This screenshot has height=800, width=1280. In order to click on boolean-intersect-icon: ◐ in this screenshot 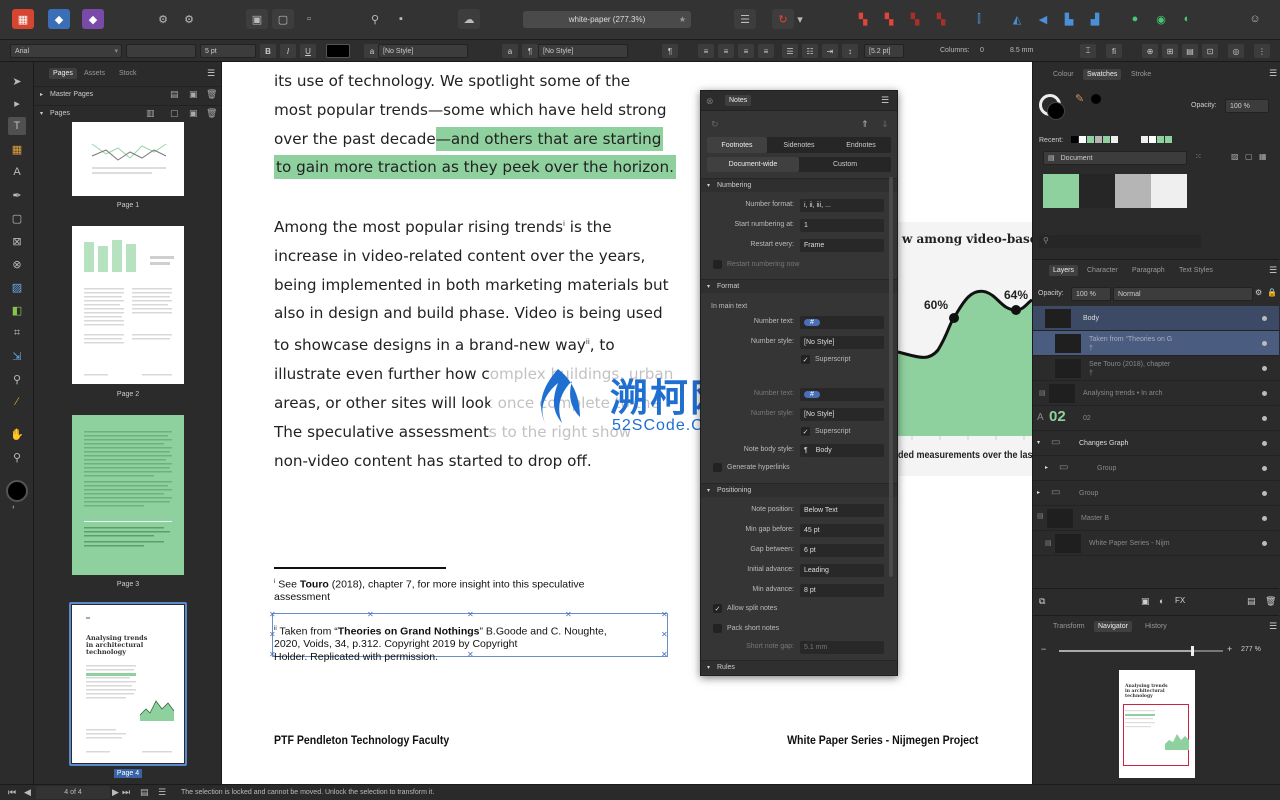, I will do `click(1187, 19)`.